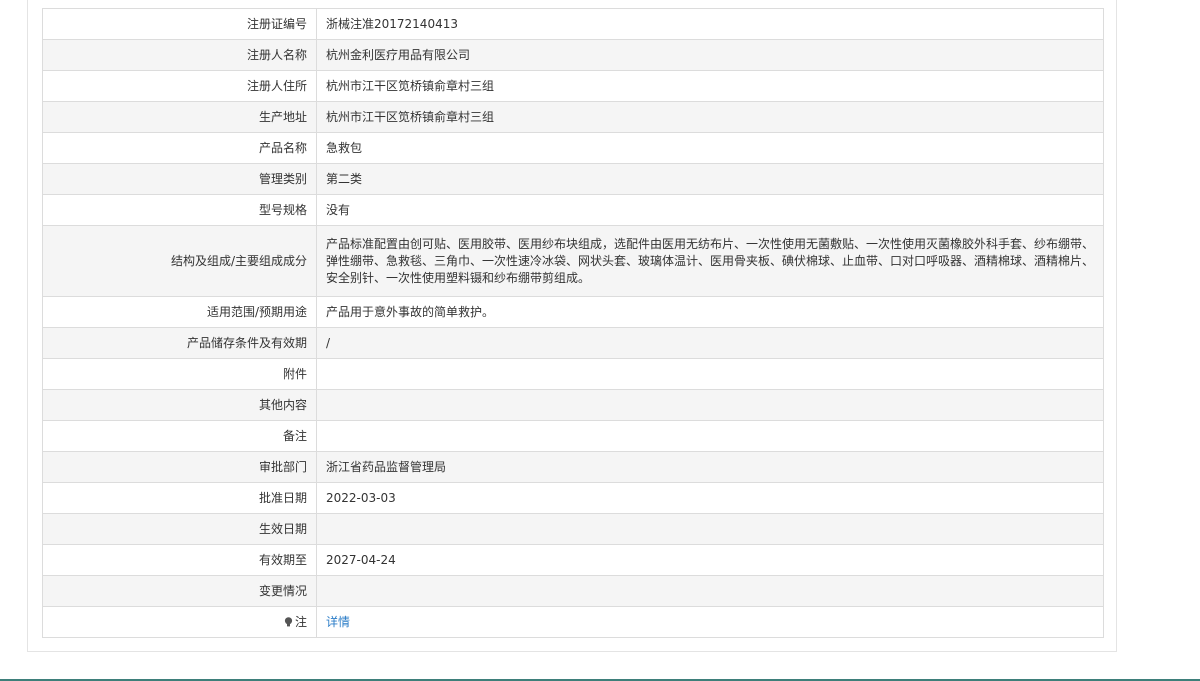 Image resolution: width=1200 pixels, height=681 pixels. What do you see at coordinates (710, 436) in the screenshot?
I see `field-value-remarks` at bounding box center [710, 436].